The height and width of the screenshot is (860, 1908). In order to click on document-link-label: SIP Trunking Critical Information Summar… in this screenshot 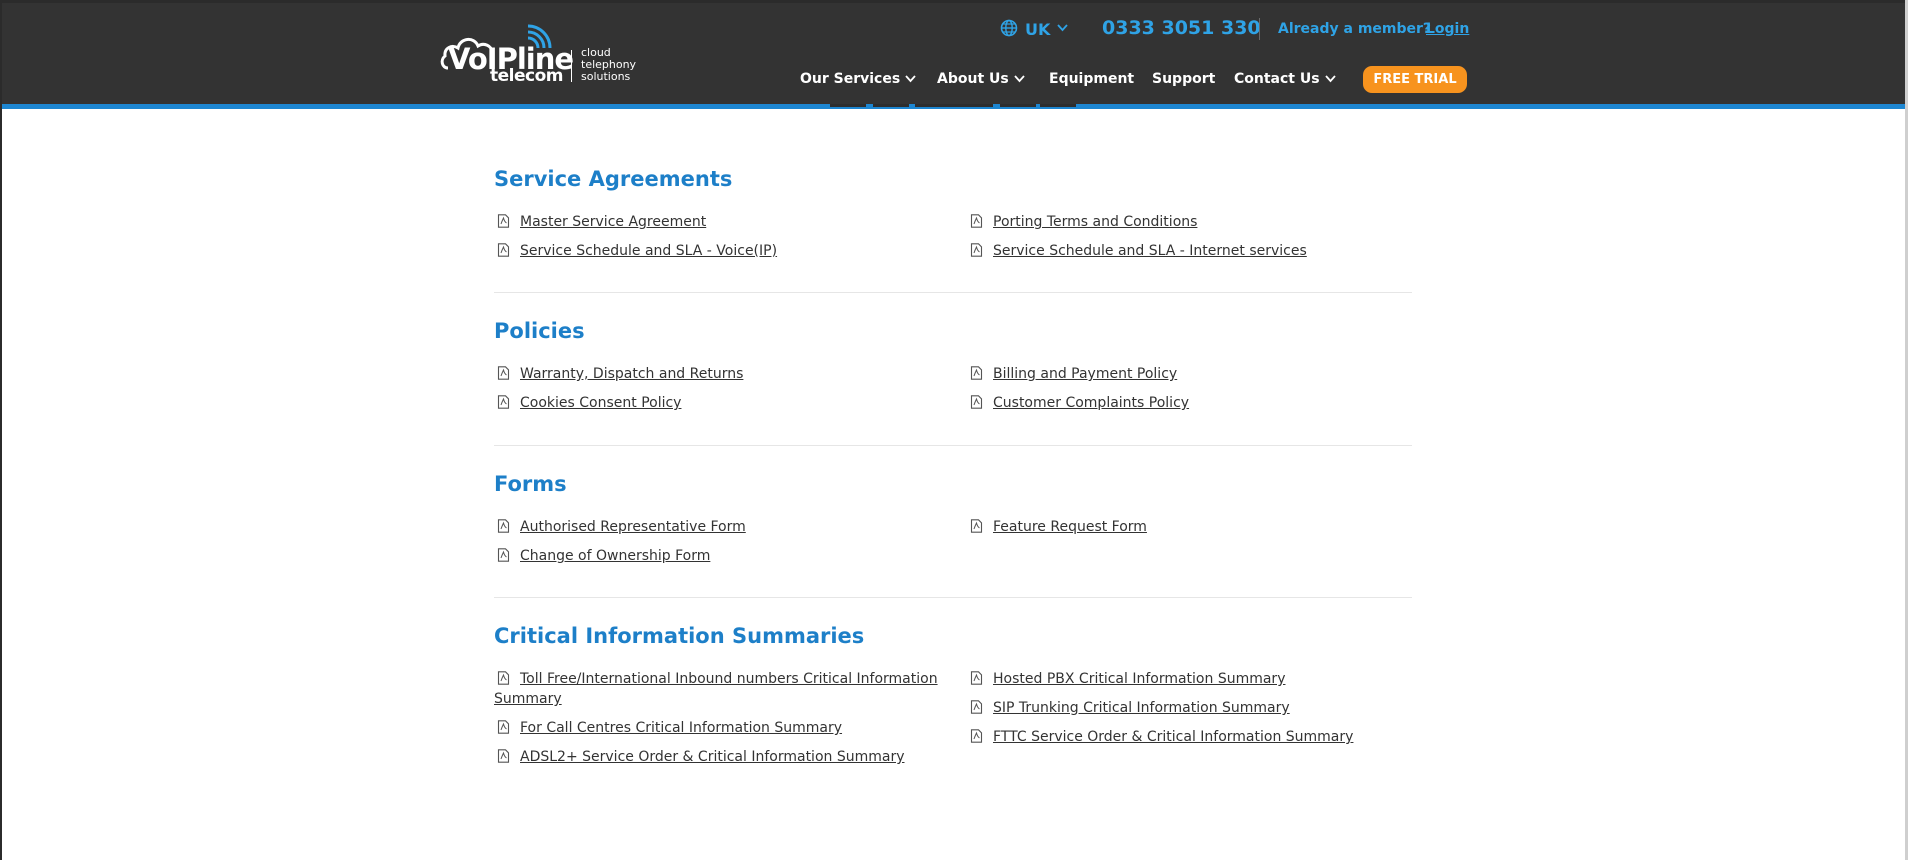, I will do `click(1141, 708)`.